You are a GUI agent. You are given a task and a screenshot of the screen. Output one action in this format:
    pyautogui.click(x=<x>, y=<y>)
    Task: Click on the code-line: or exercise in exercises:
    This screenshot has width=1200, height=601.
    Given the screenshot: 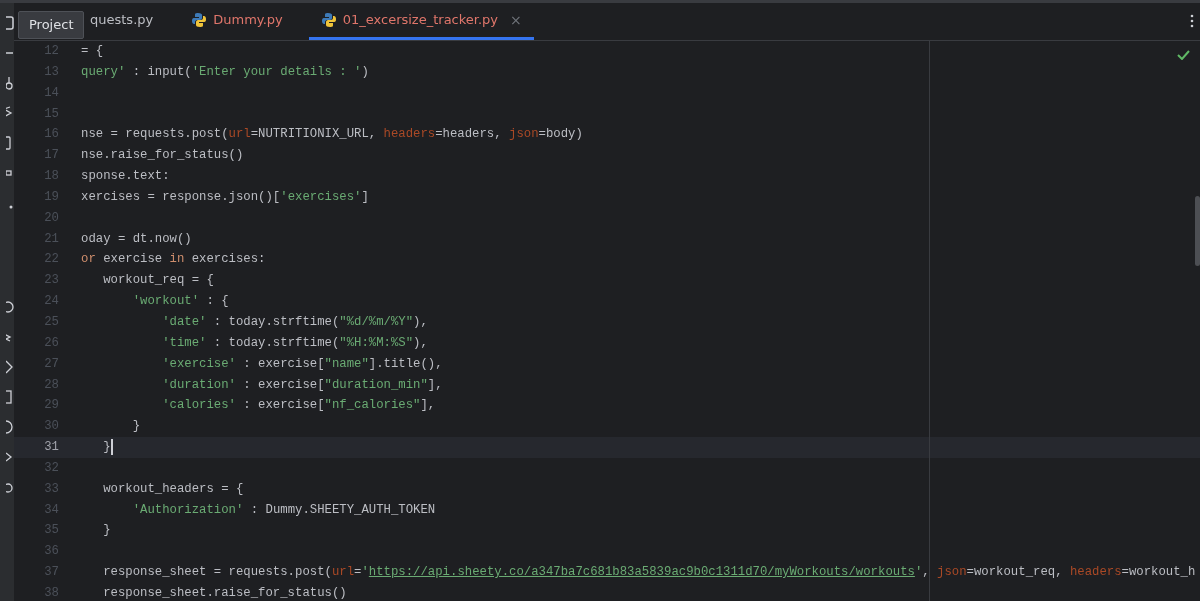 What is the action you would take?
    pyautogui.click(x=173, y=259)
    